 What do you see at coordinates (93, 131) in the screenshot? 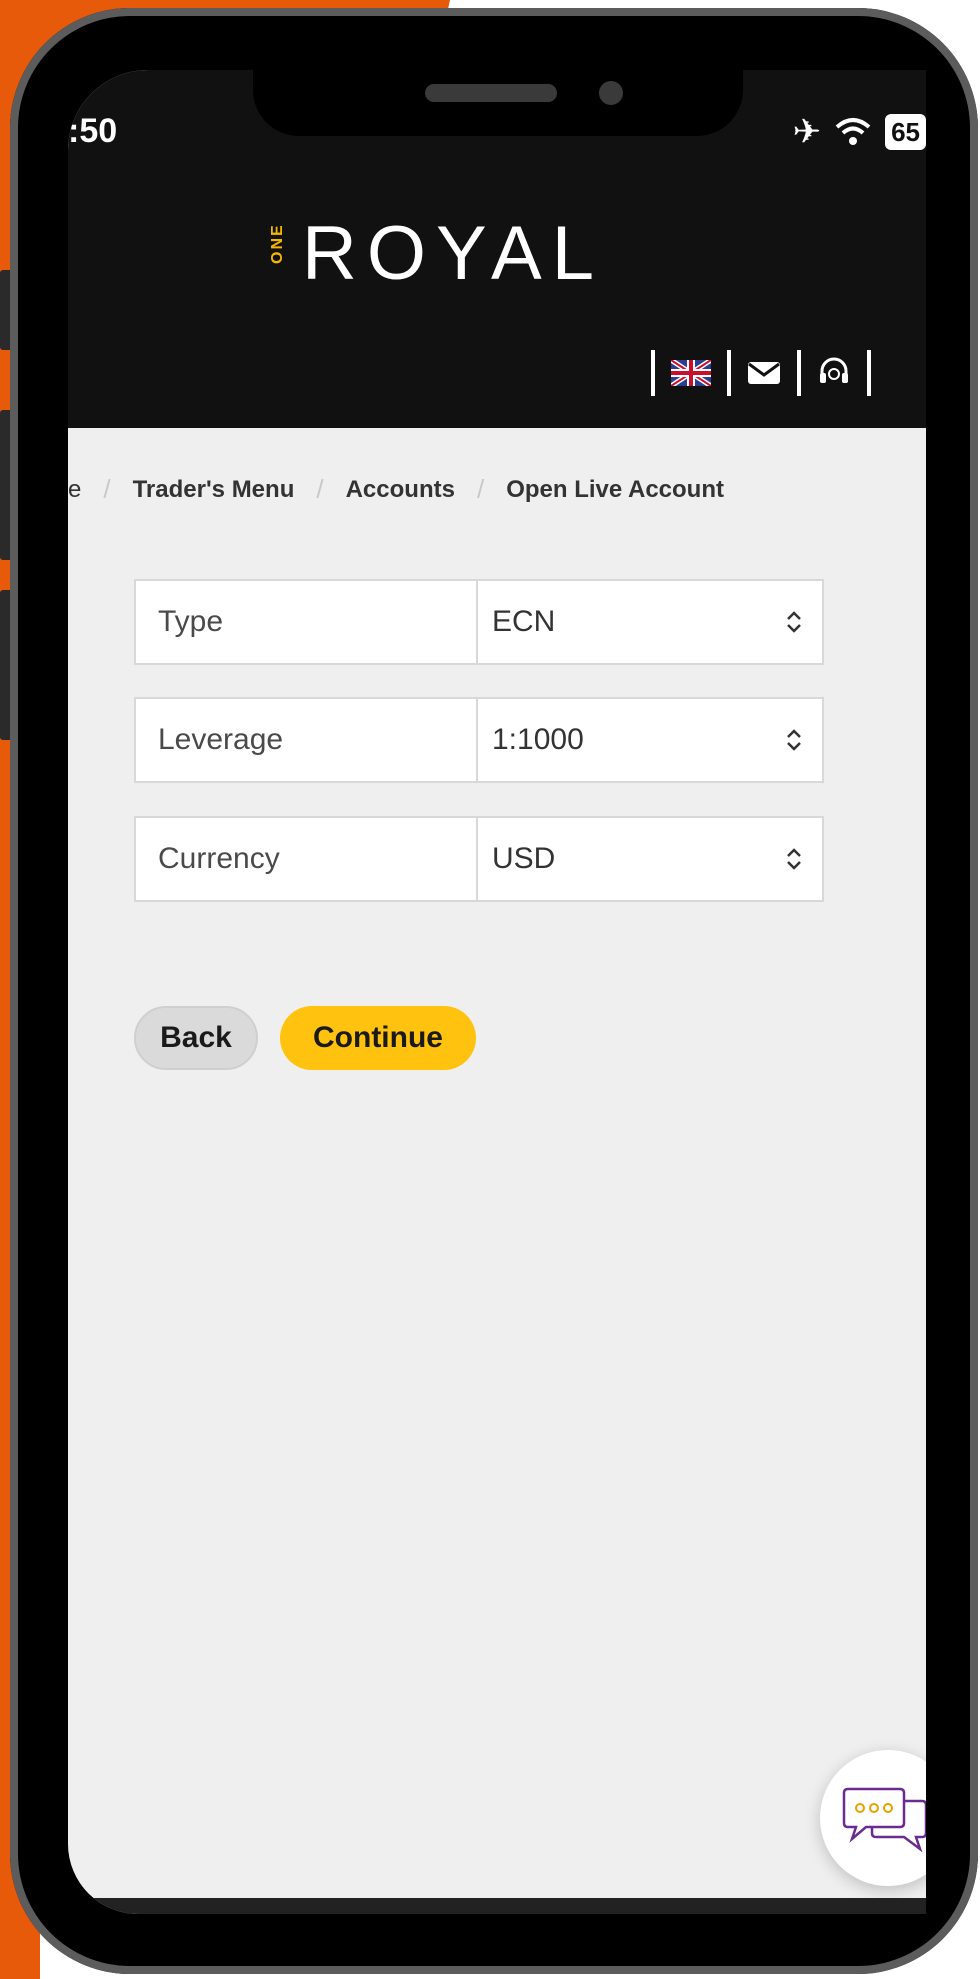
I see `status-time: :50` at bounding box center [93, 131].